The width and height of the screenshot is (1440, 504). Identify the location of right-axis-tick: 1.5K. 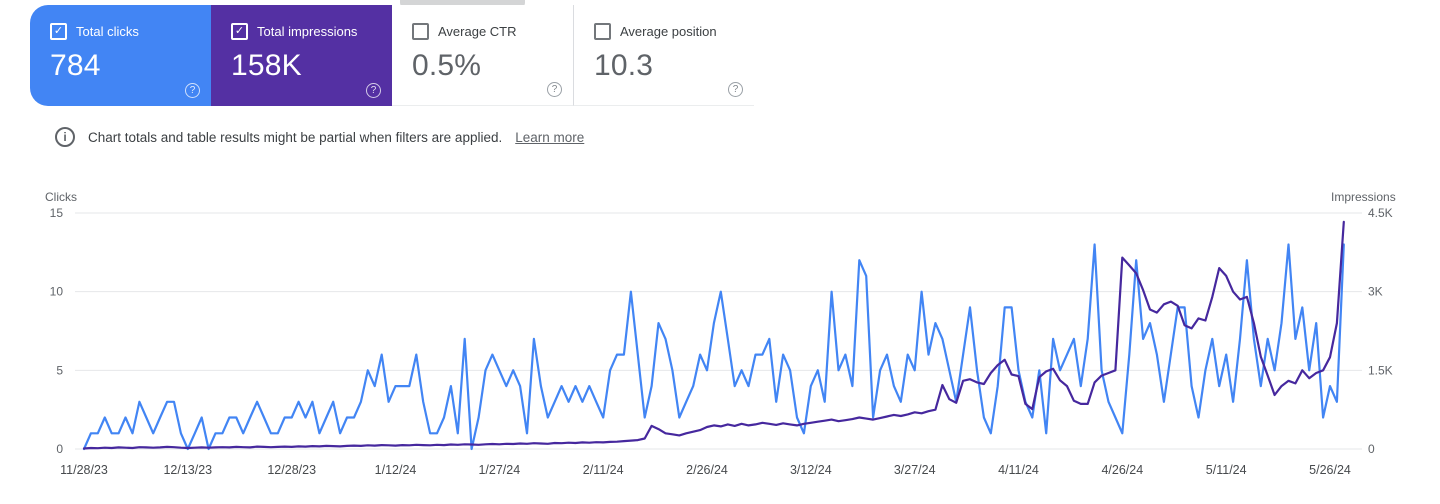
(1380, 370).